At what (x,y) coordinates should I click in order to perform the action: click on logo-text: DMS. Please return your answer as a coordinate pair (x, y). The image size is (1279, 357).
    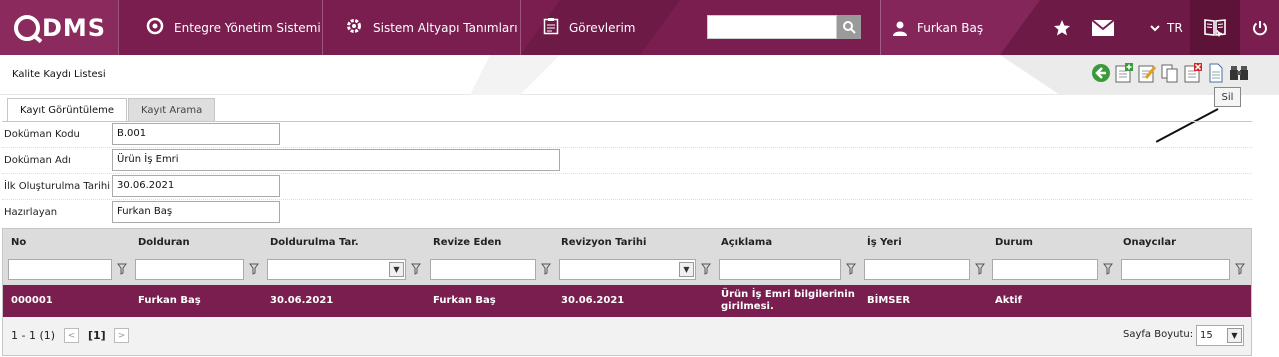
    Looking at the image, I should click on (74, 28).